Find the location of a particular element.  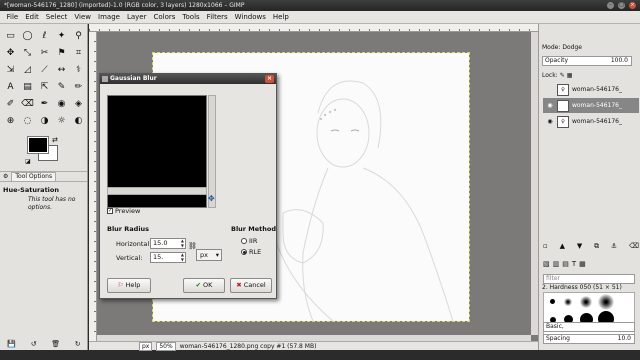

menu-colors: Colors is located at coordinates (164, 17).